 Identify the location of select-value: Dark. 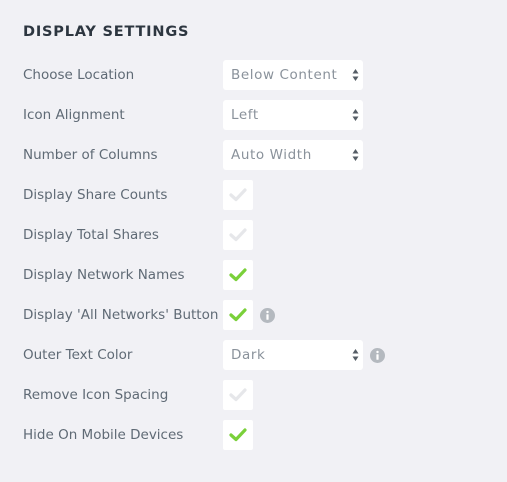
(248, 355).